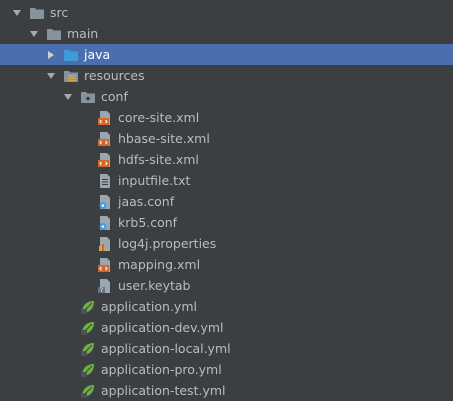 The height and width of the screenshot is (401, 453). I want to click on tree-node-application: application.yml, so click(226, 306).